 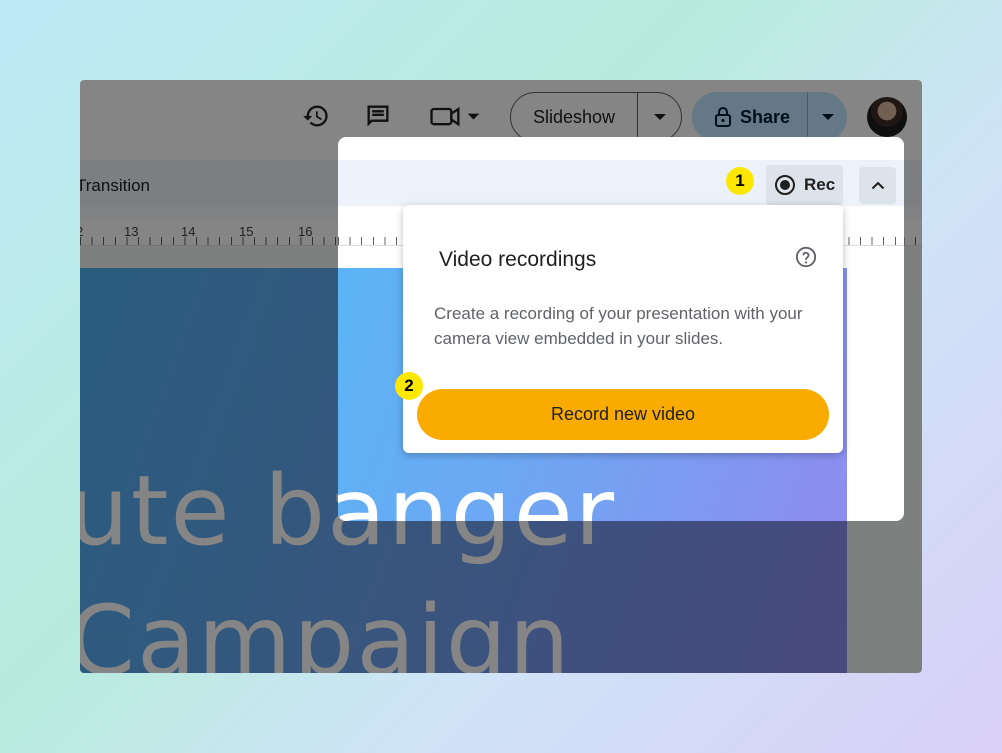 I want to click on slide-title-line1-highlight: ute banger, so click(x=477, y=489).